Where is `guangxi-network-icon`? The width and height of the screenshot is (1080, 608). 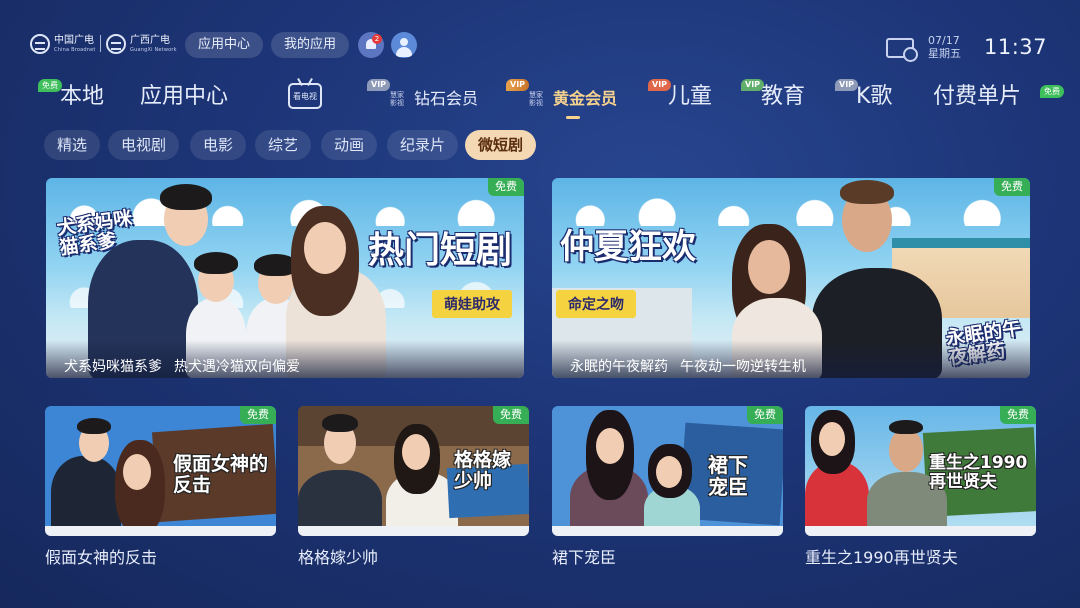 guangxi-network-icon is located at coordinates (116, 44).